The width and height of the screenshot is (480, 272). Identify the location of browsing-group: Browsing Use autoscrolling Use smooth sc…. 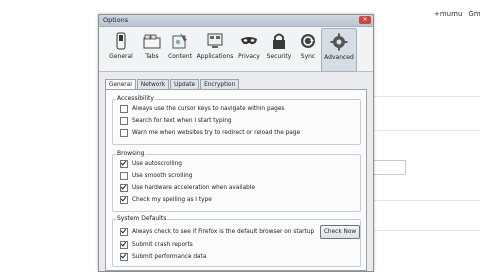
(236, 181).